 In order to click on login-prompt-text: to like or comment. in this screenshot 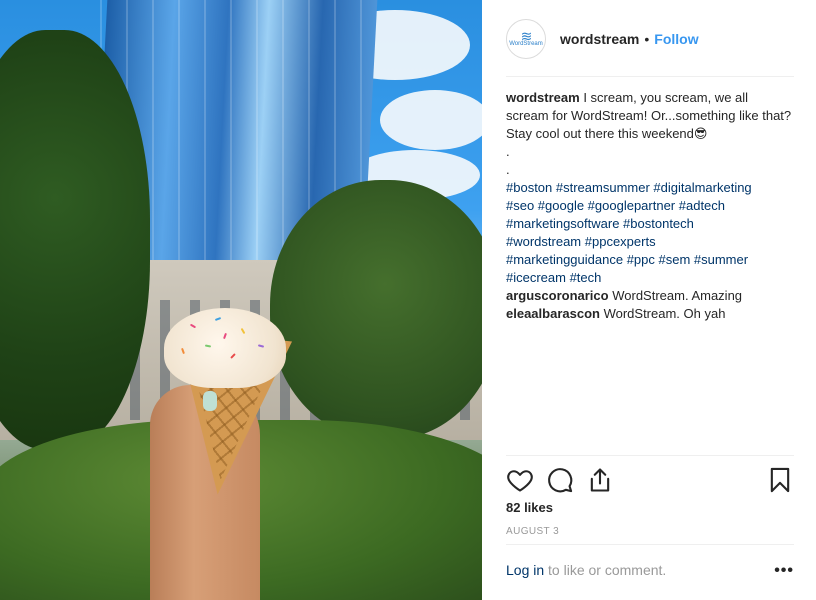, I will do `click(605, 570)`.